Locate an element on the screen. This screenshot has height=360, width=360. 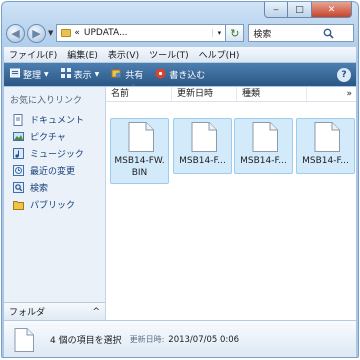
refresh-button: ↻ is located at coordinates (235, 33).